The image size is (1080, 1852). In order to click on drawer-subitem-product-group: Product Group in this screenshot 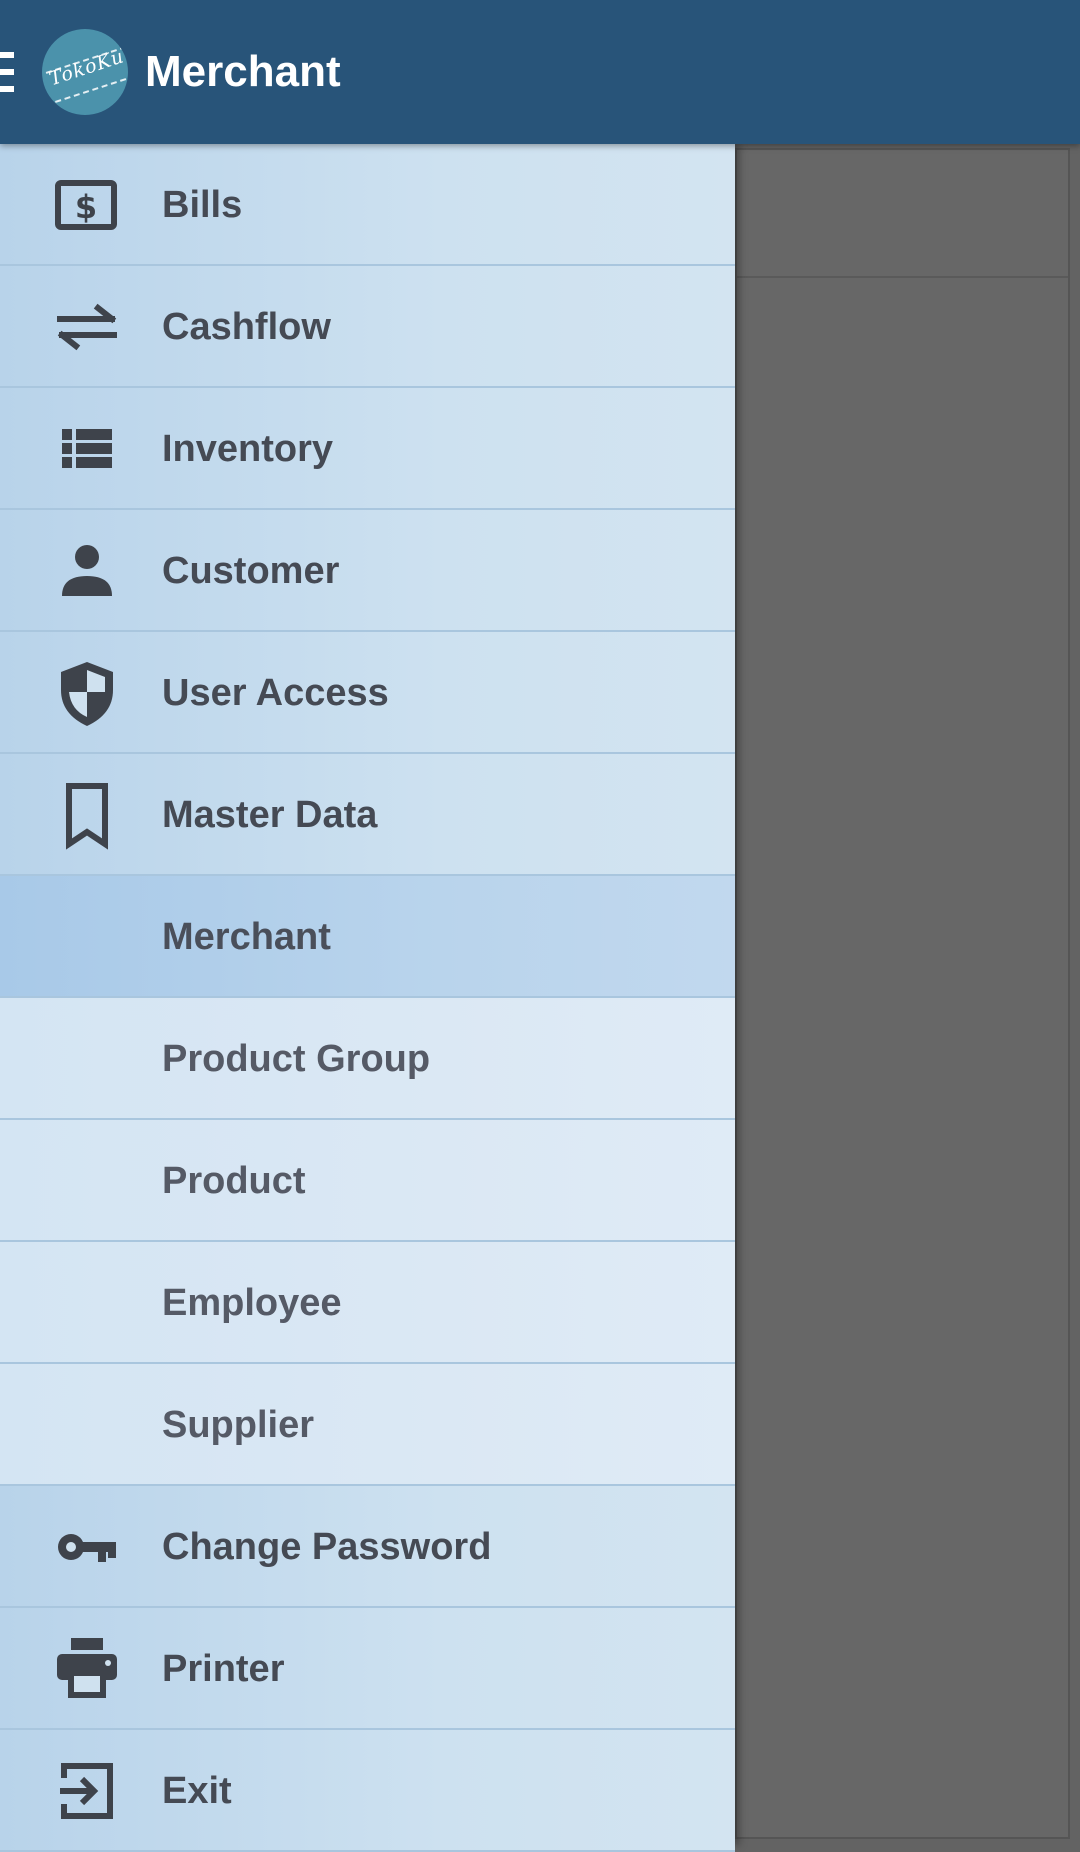, I will do `click(367, 1059)`.